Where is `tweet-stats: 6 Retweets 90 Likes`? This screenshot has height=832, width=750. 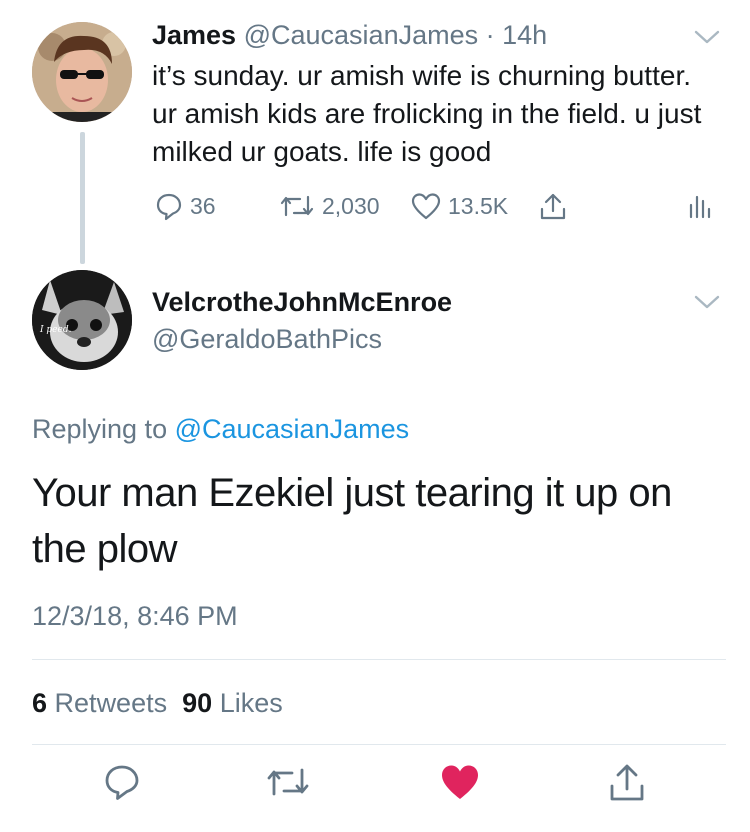 tweet-stats: 6 Retweets 90 Likes is located at coordinates (157, 703).